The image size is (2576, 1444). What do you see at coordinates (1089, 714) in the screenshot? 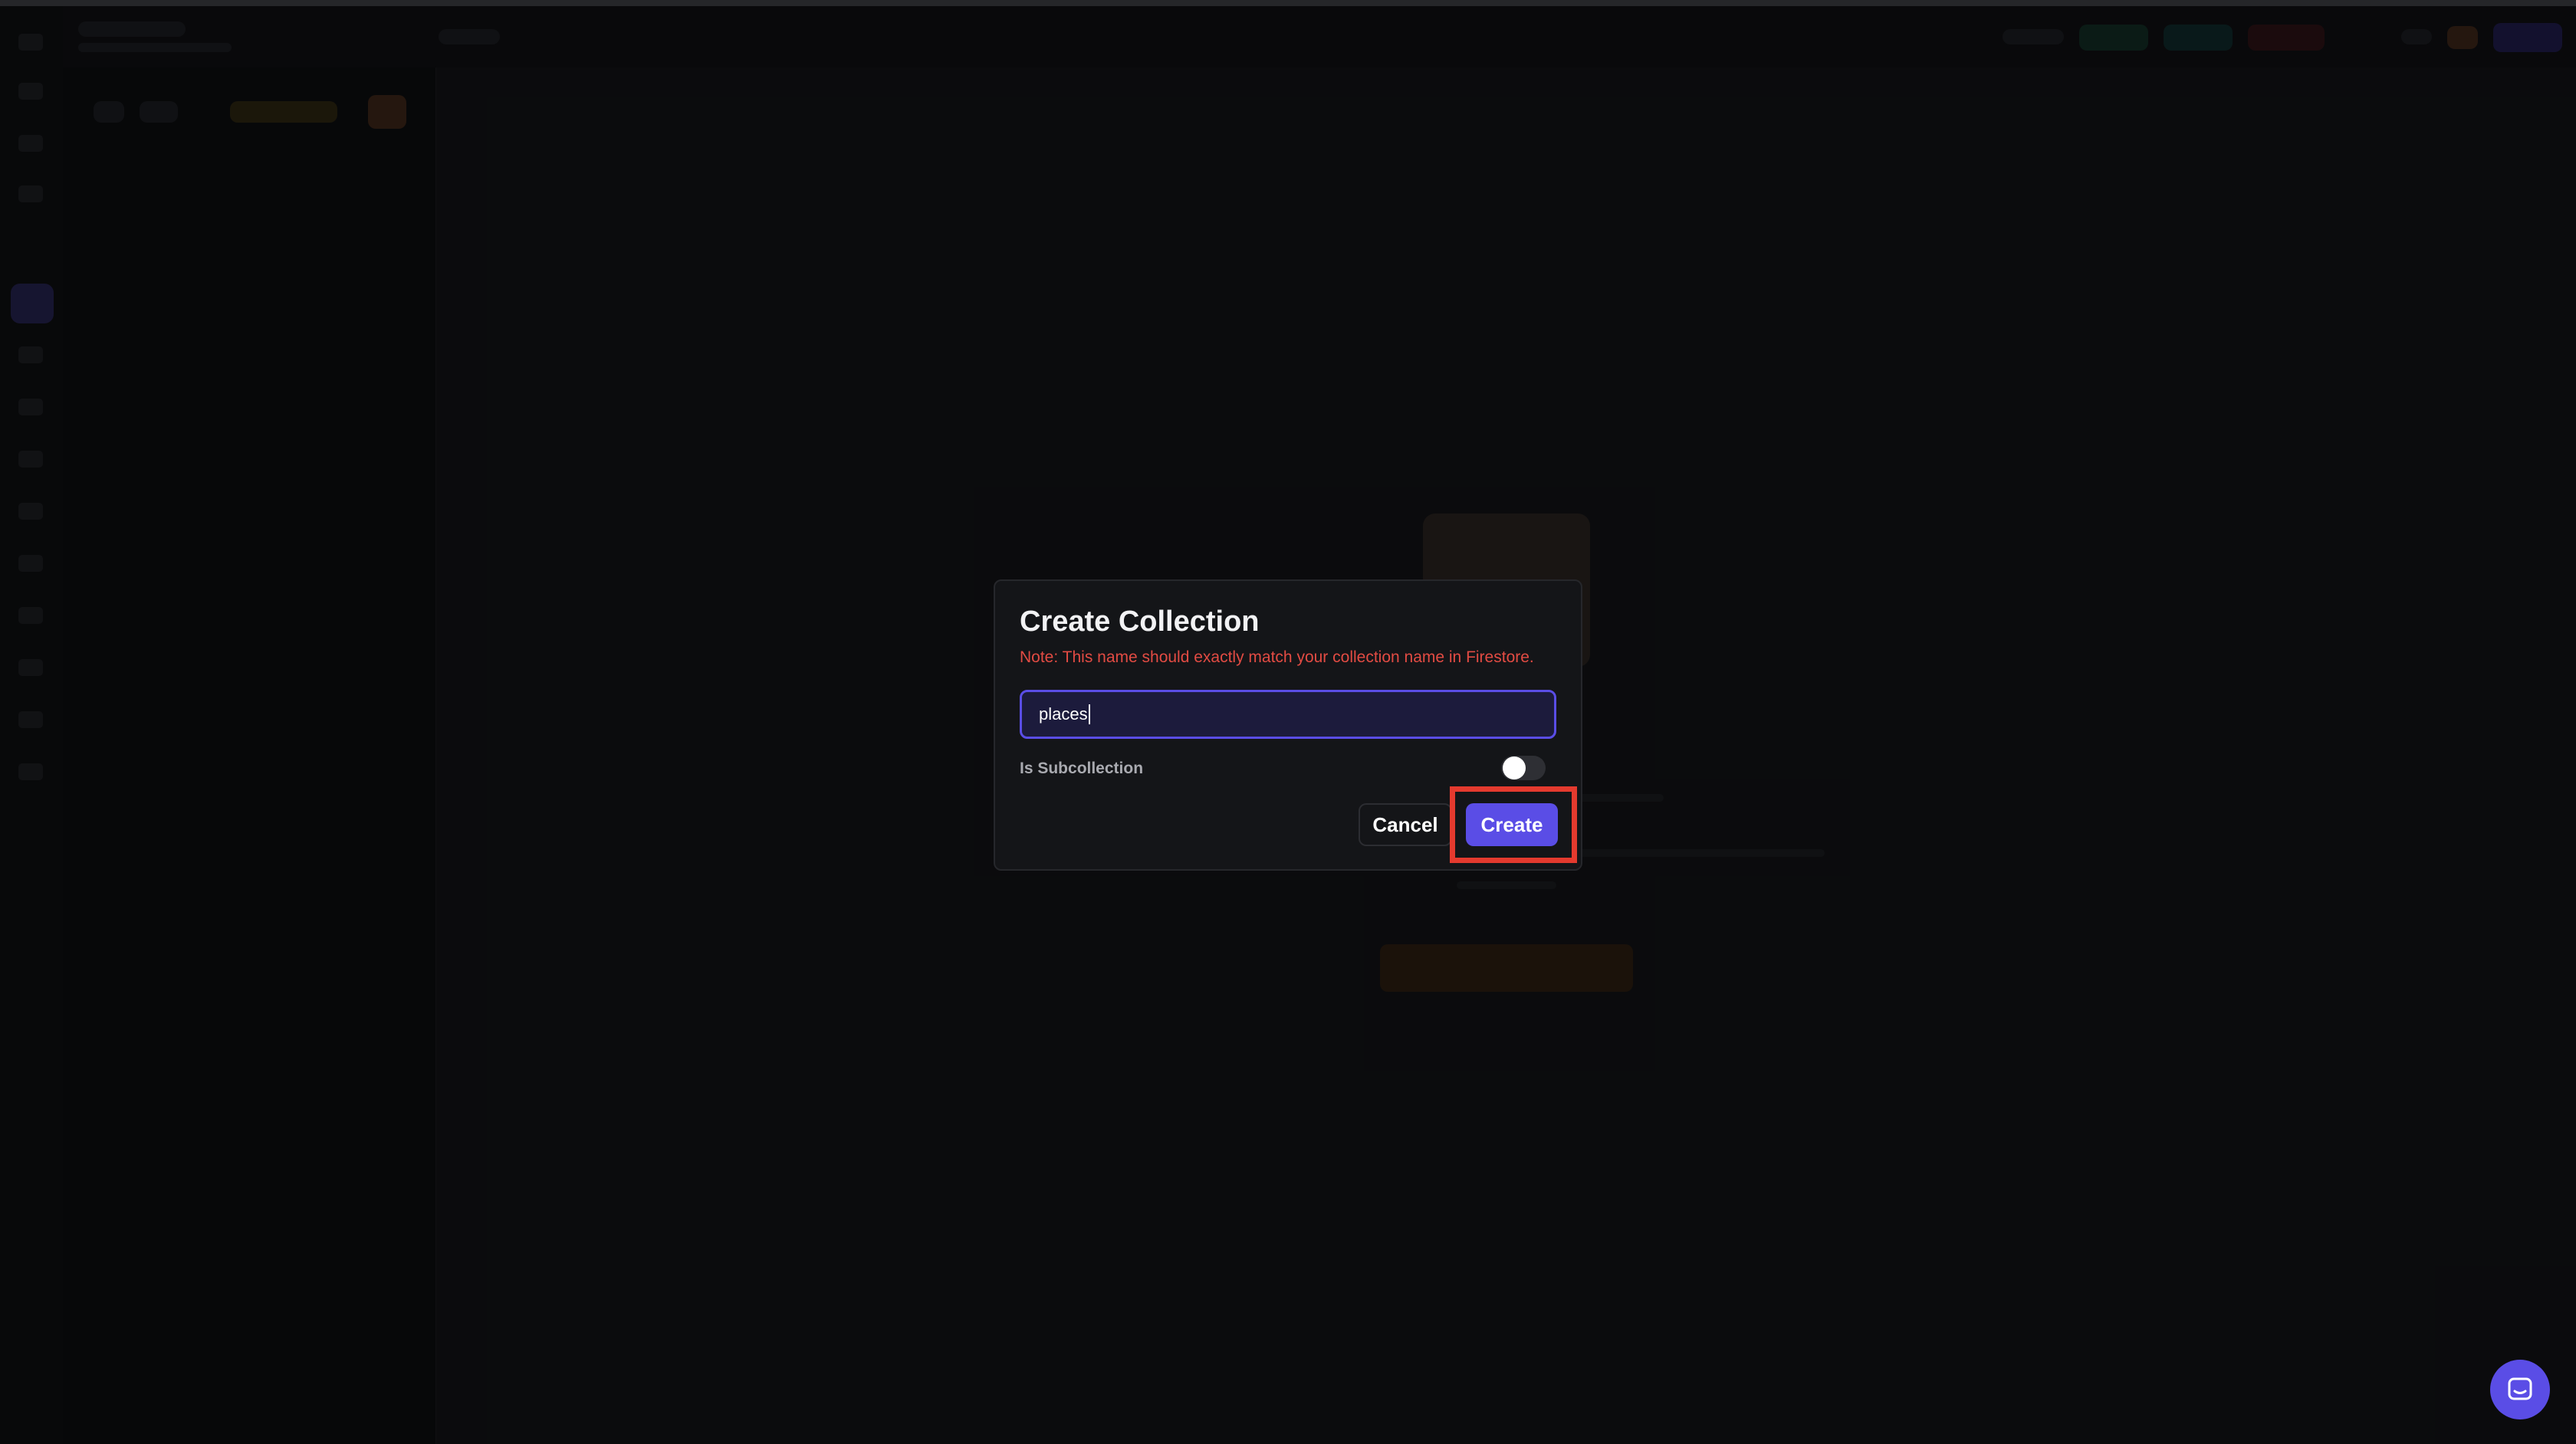
I see `text-caret` at bounding box center [1089, 714].